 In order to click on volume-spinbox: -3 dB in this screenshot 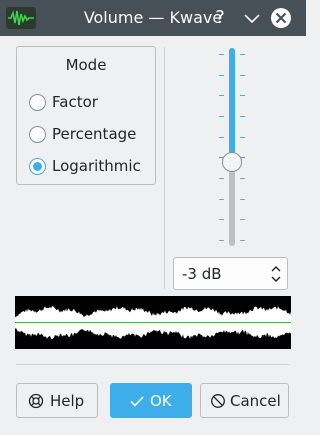, I will do `click(230, 273)`.